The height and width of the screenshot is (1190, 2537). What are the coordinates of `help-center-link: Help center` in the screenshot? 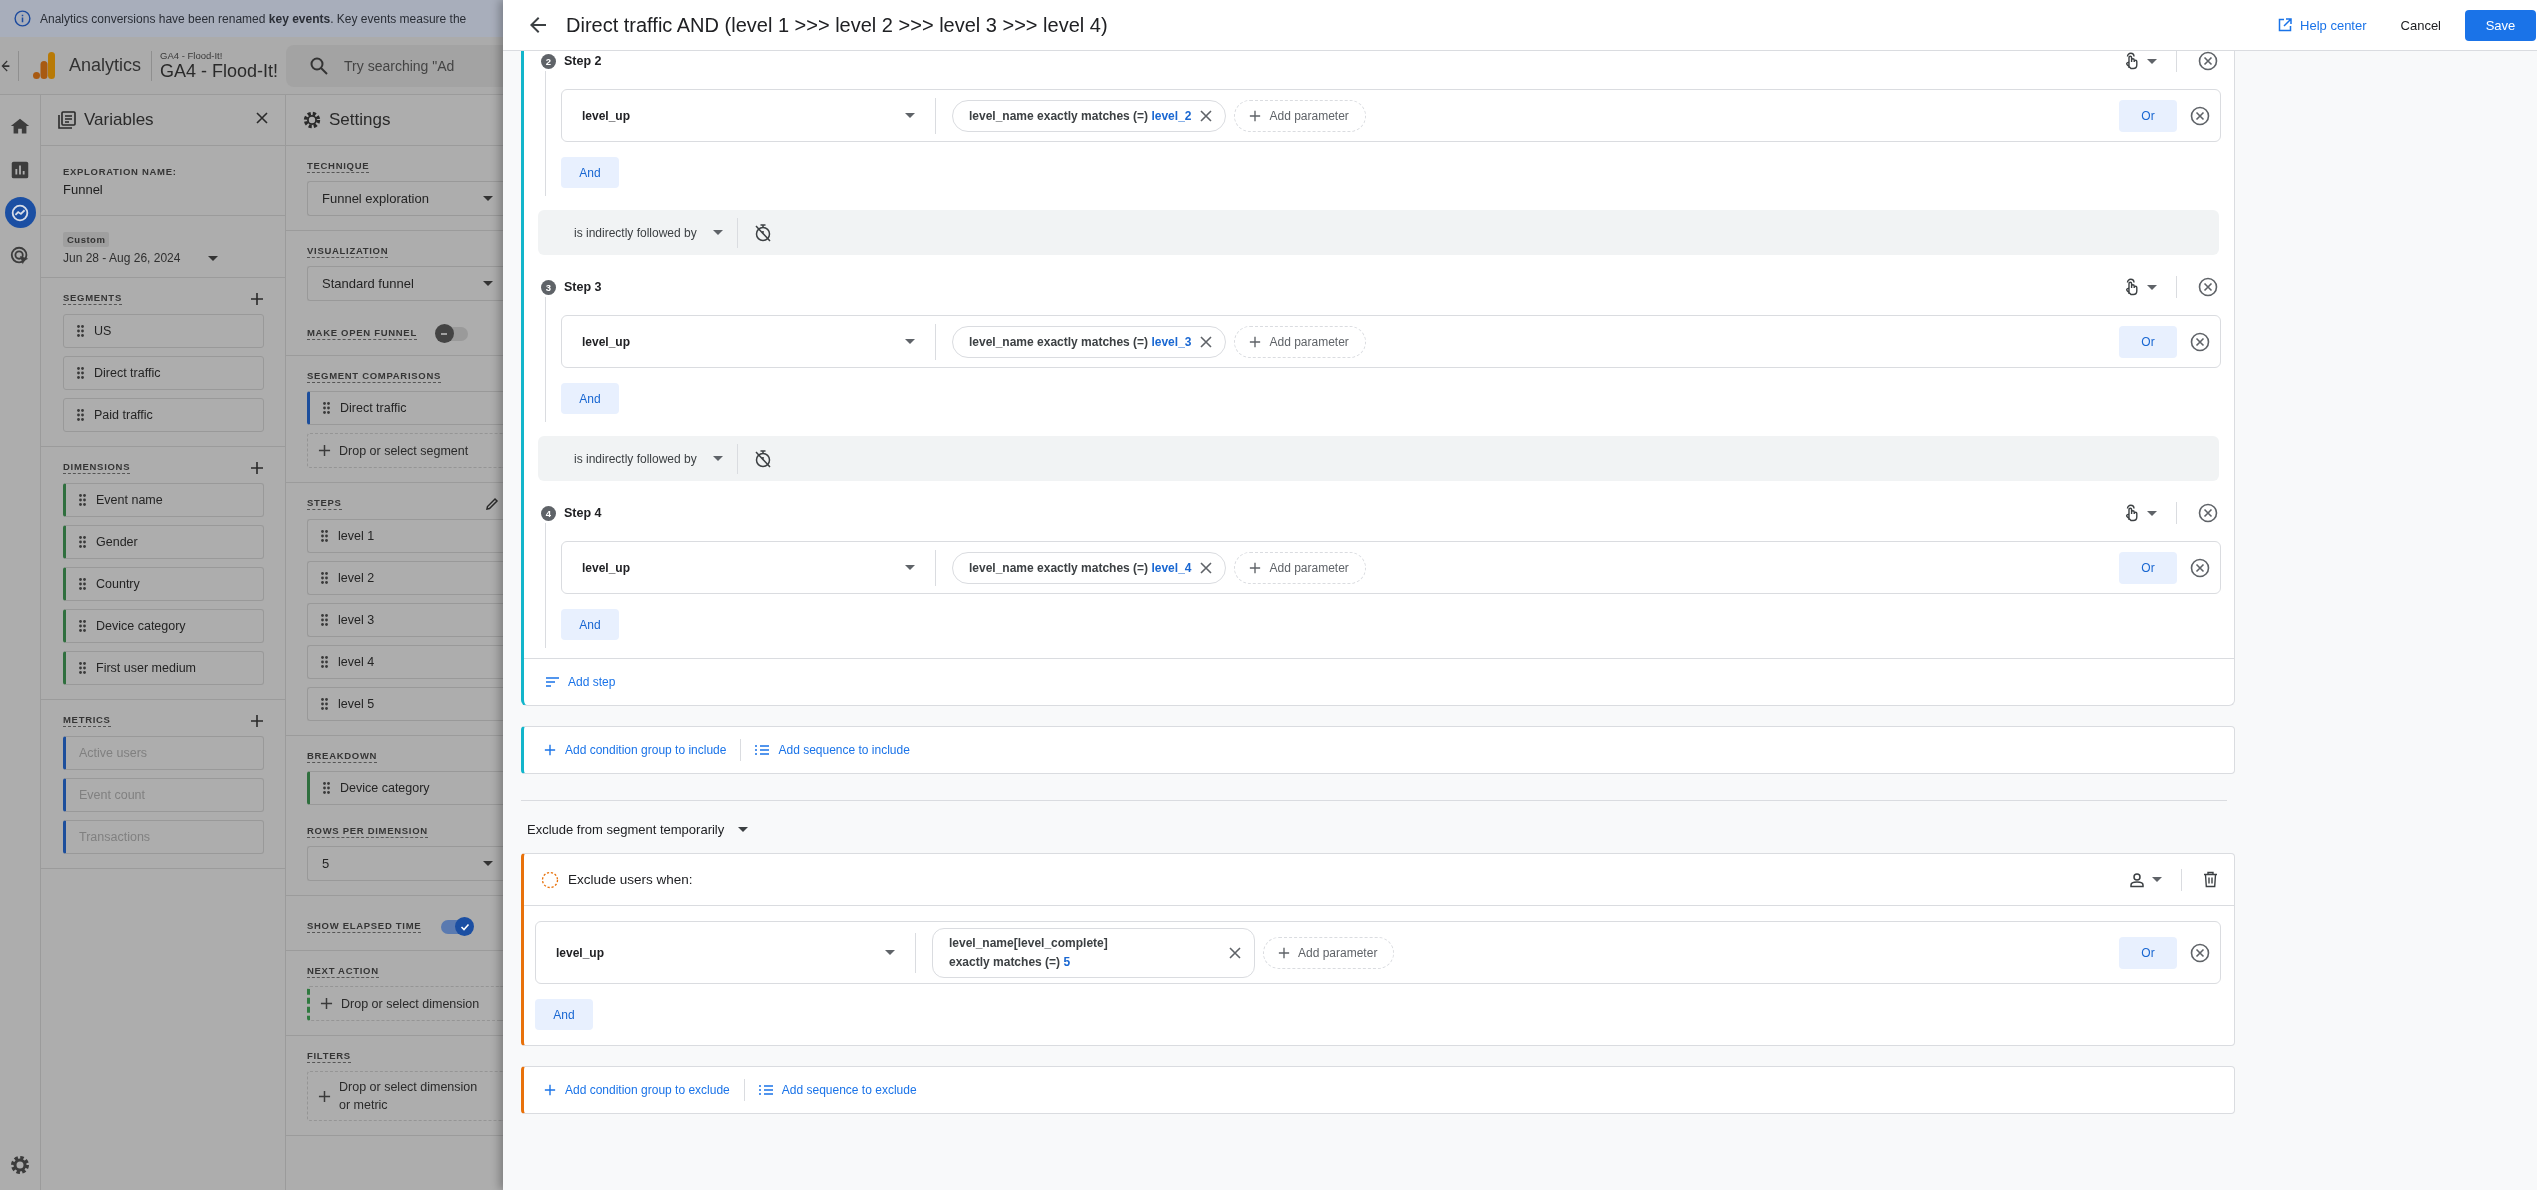 It's located at (2322, 25).